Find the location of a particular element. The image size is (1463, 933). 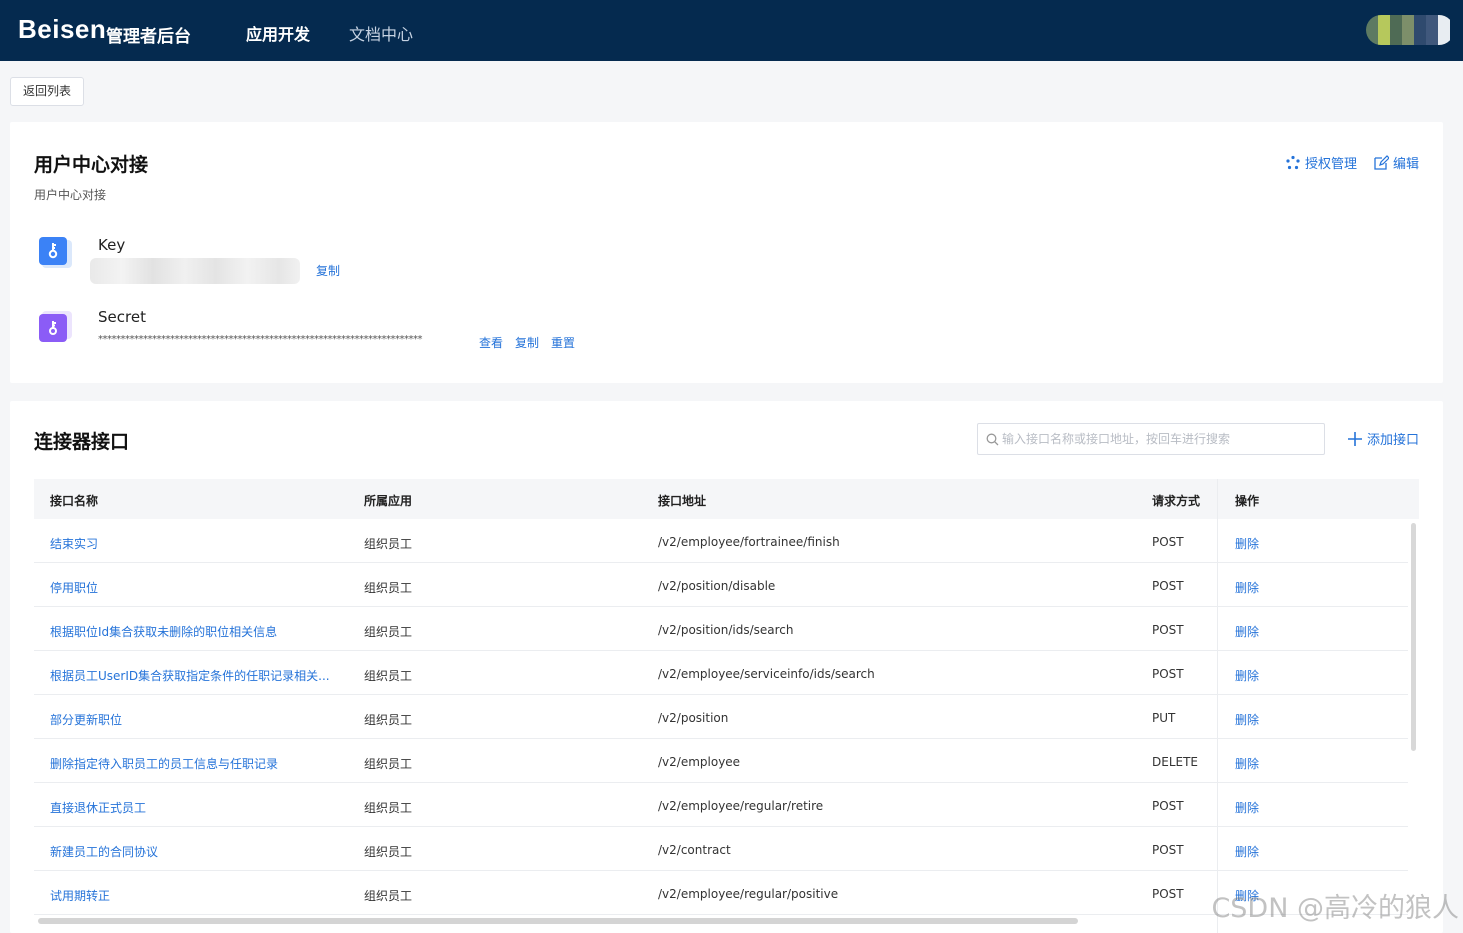

interface-name-link: 结束实习 is located at coordinates (74, 543).